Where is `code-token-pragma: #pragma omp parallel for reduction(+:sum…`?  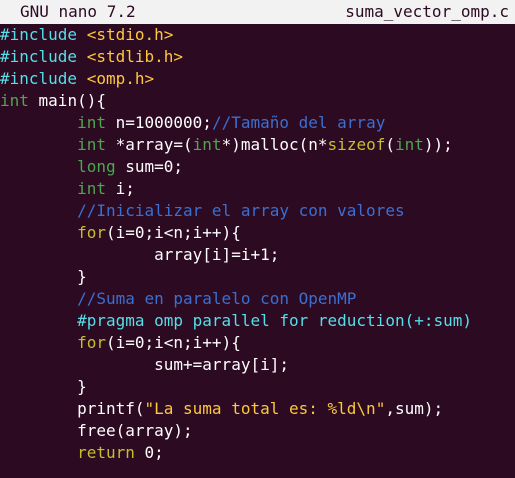 code-token-pragma: #pragma omp parallel for reduction(+:sum… is located at coordinates (275, 320).